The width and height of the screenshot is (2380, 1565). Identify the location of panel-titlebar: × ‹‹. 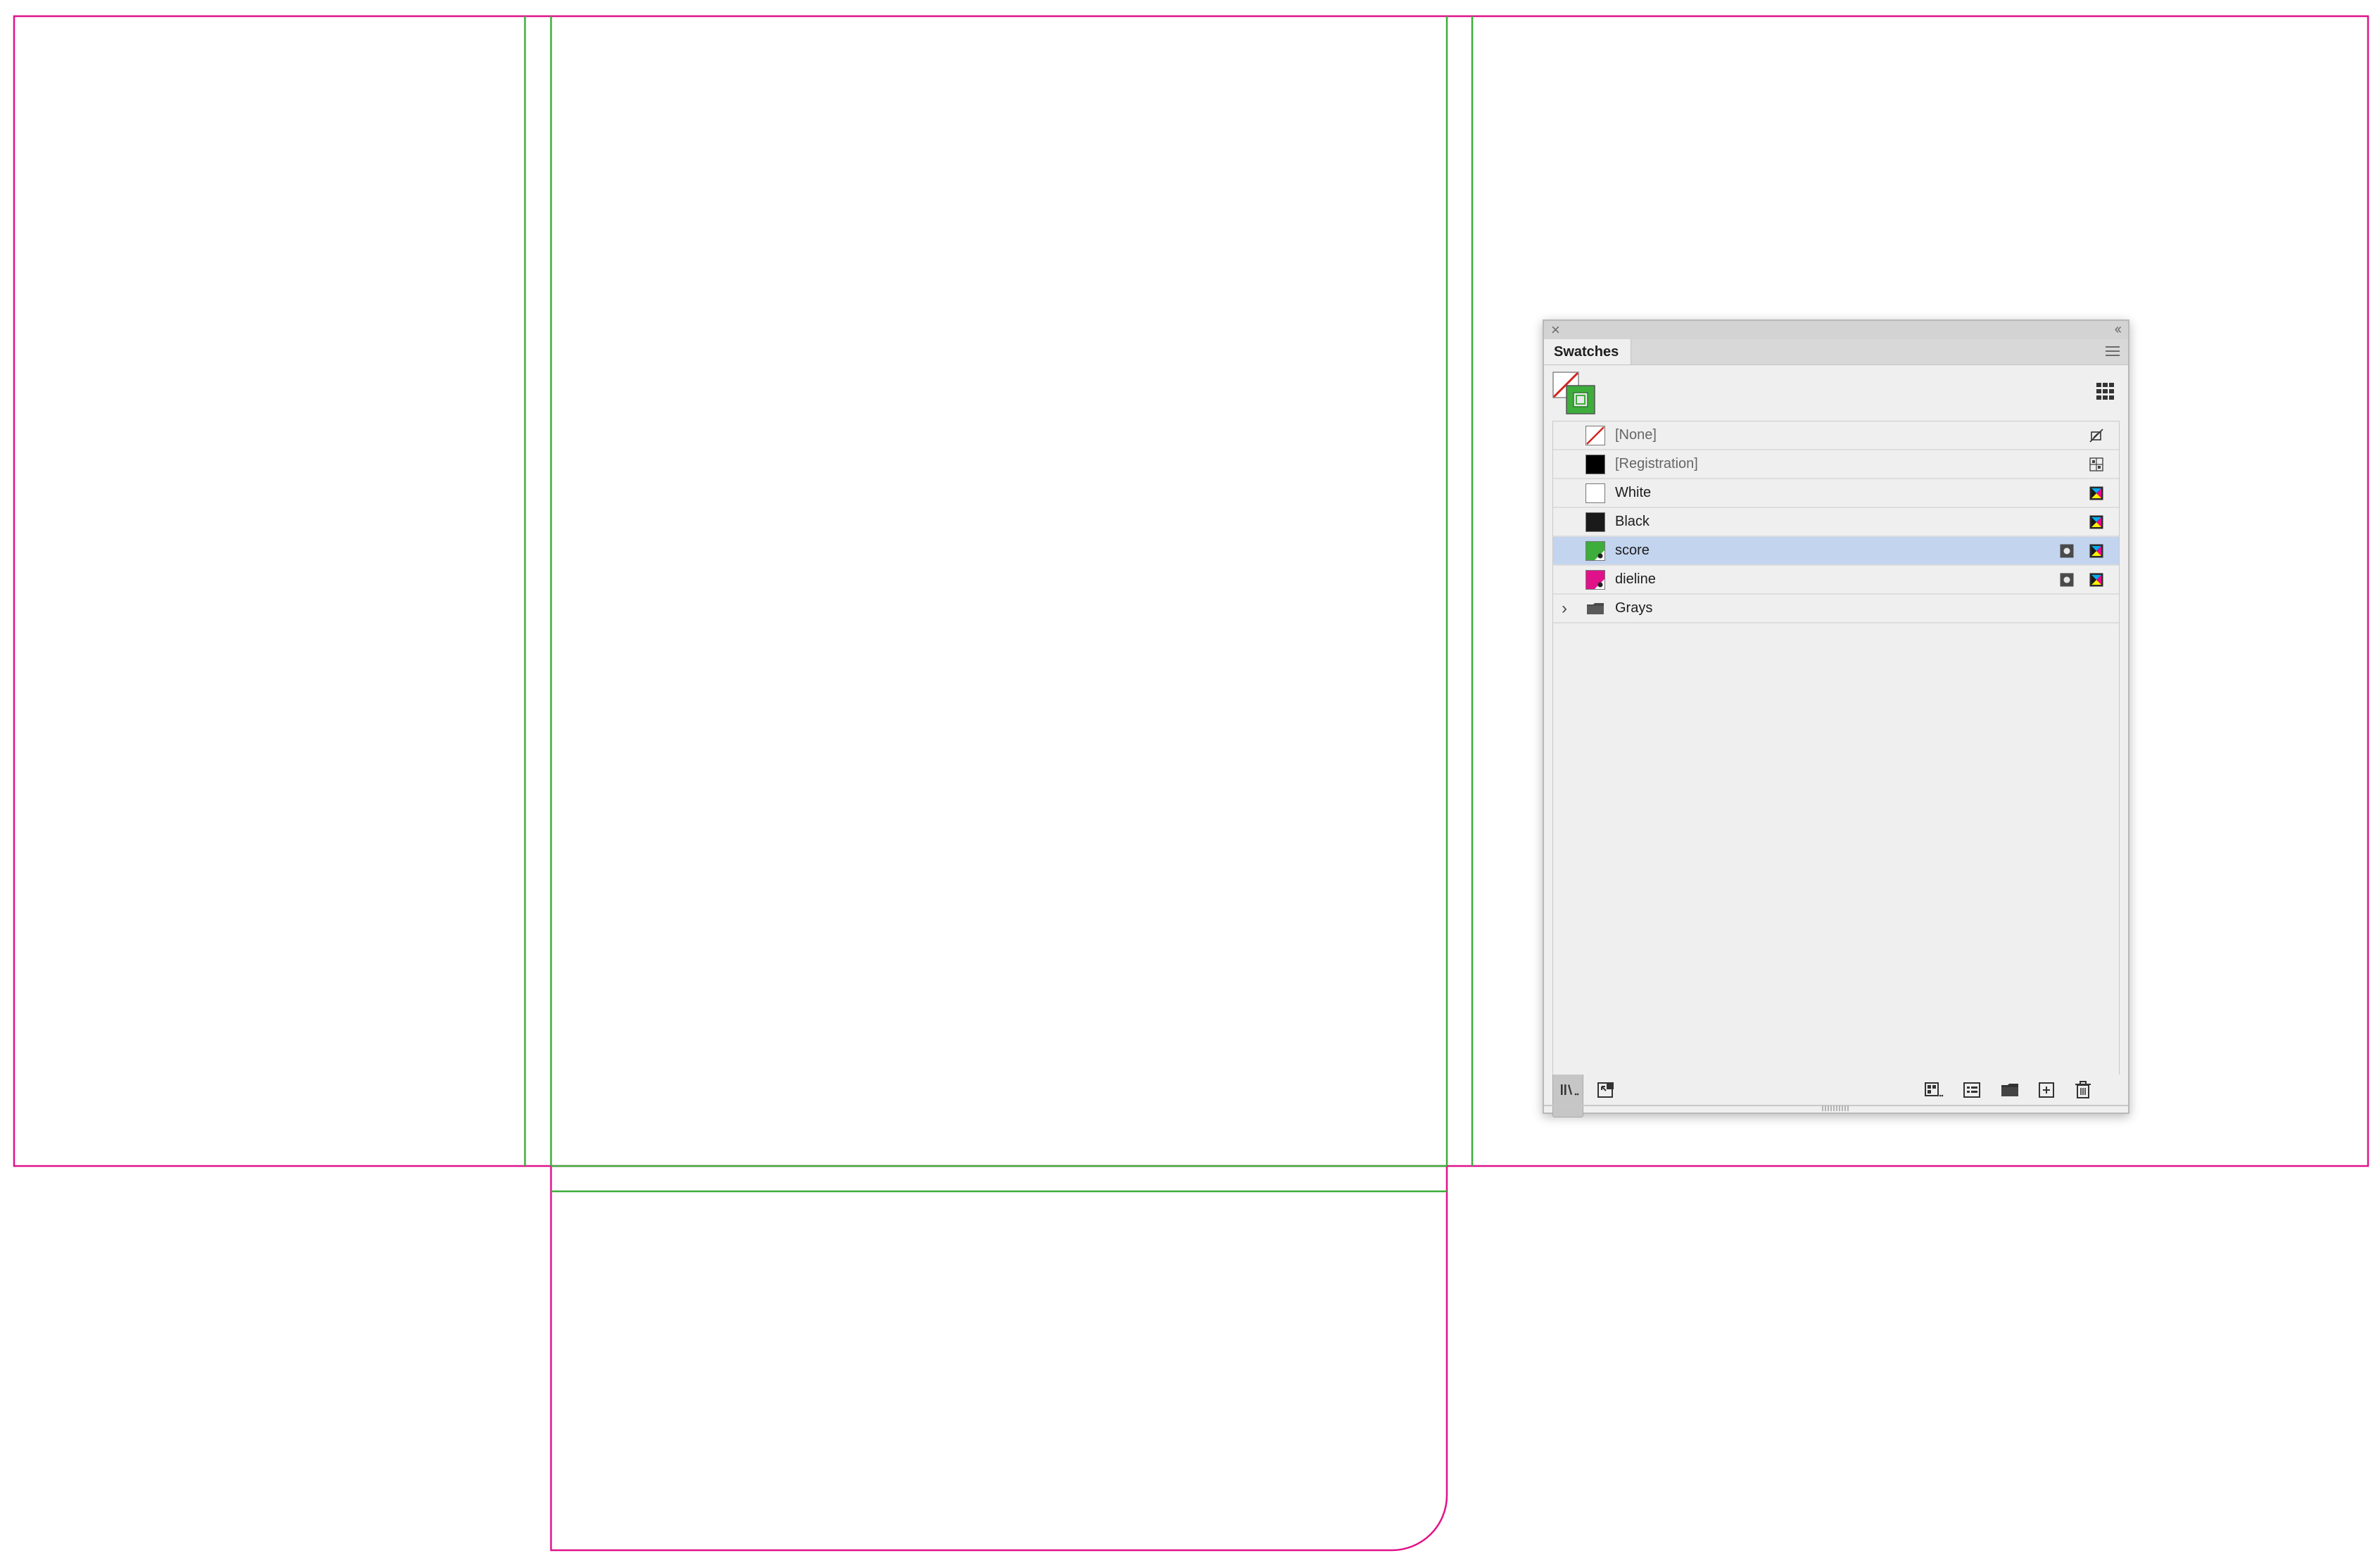
(1836, 330).